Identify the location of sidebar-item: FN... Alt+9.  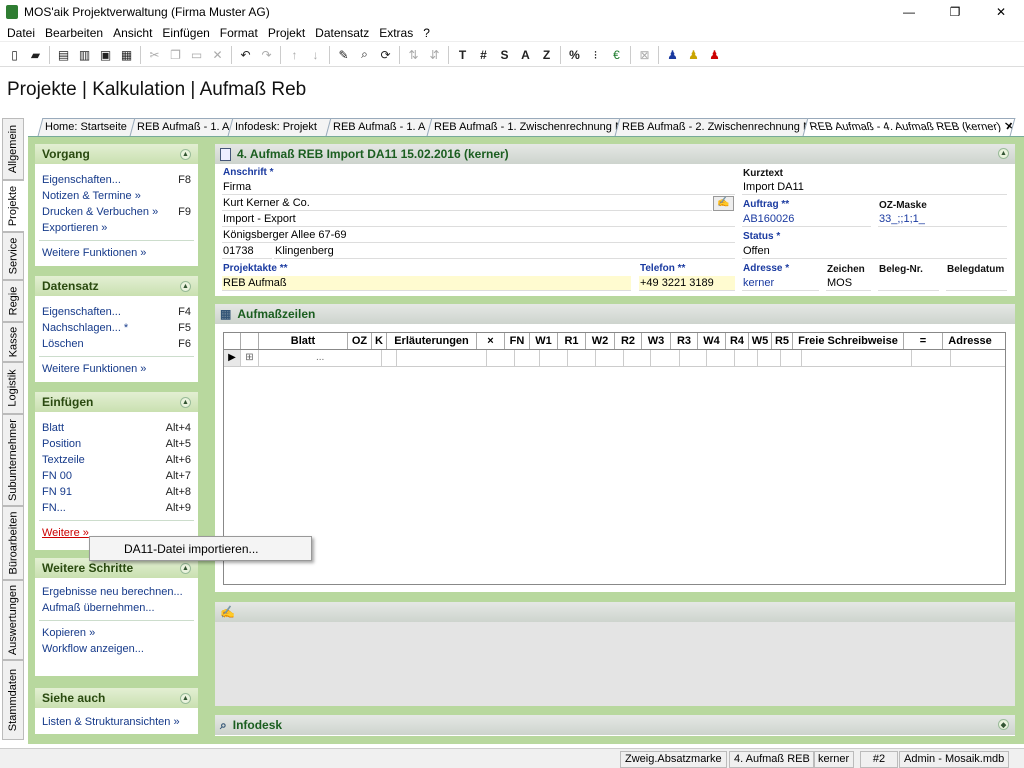
(116, 508).